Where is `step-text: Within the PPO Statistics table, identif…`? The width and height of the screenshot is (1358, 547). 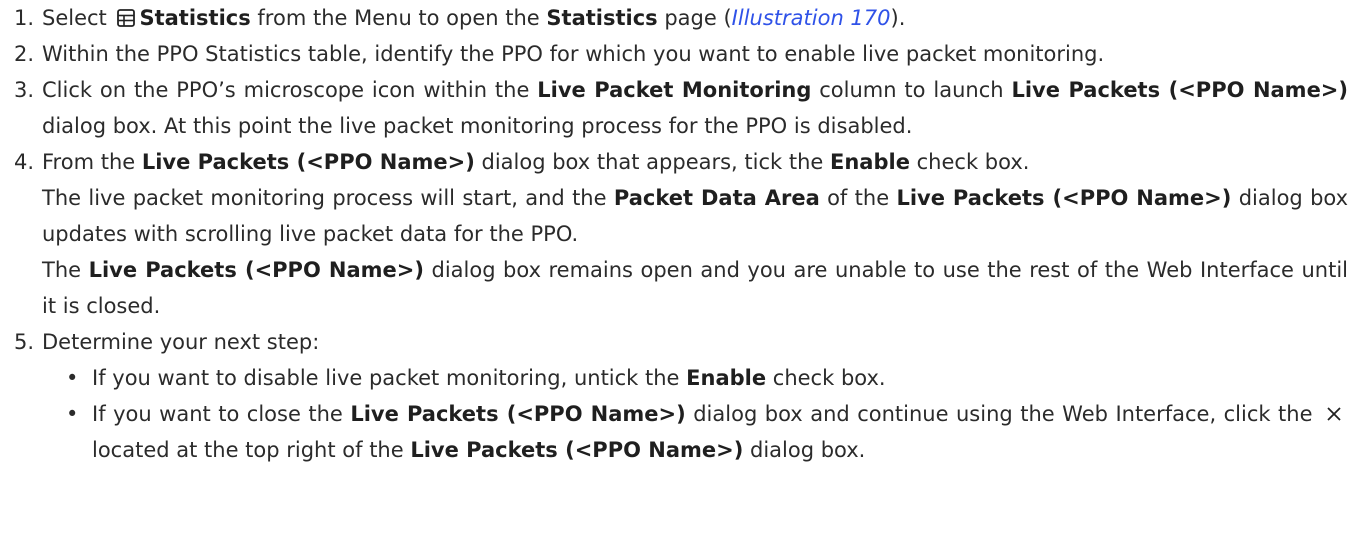
step-text: Within the PPO Statistics table, identif… is located at coordinates (573, 54).